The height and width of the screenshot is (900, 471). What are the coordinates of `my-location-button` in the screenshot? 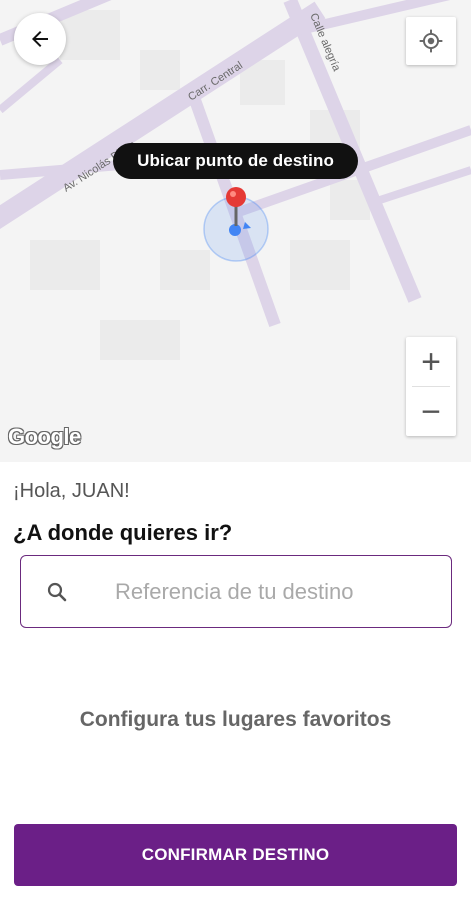 It's located at (431, 41).